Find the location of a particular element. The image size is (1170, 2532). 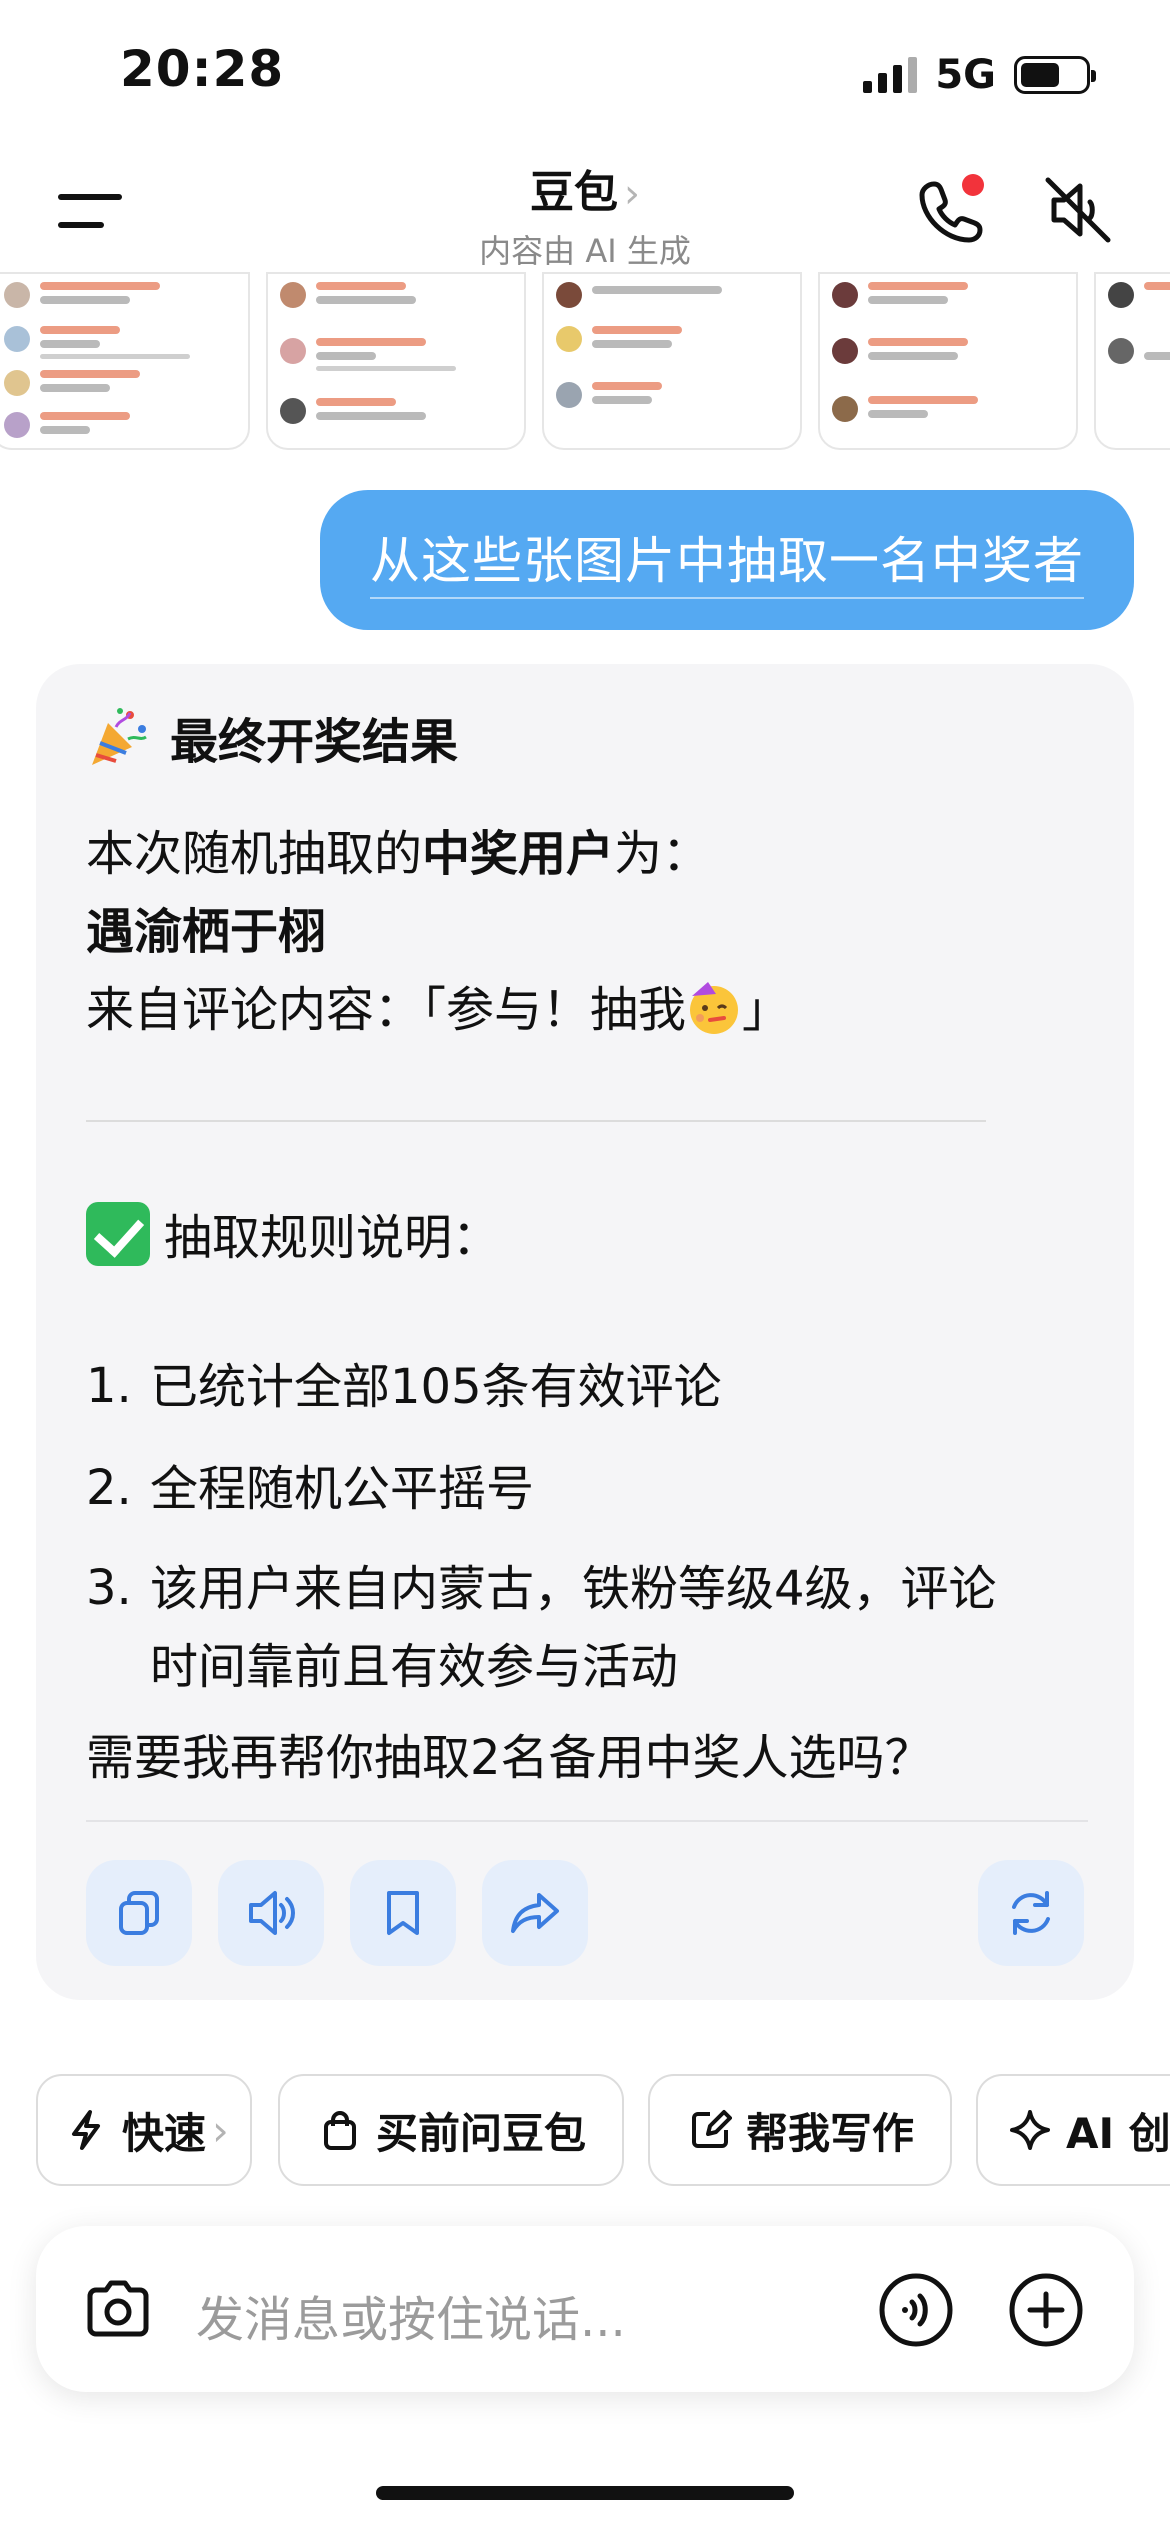

chip-label: AI 创作 is located at coordinates (1118, 2133).